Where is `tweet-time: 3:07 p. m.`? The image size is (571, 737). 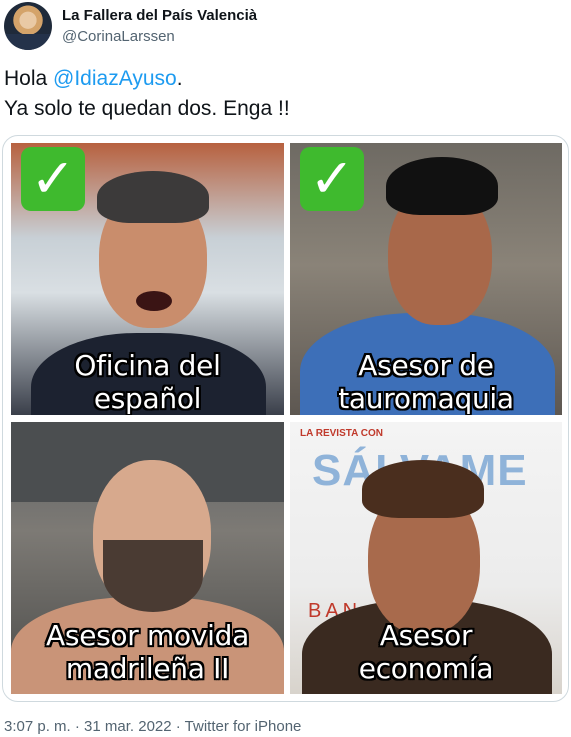 tweet-time: 3:07 p. m. is located at coordinates (37, 726).